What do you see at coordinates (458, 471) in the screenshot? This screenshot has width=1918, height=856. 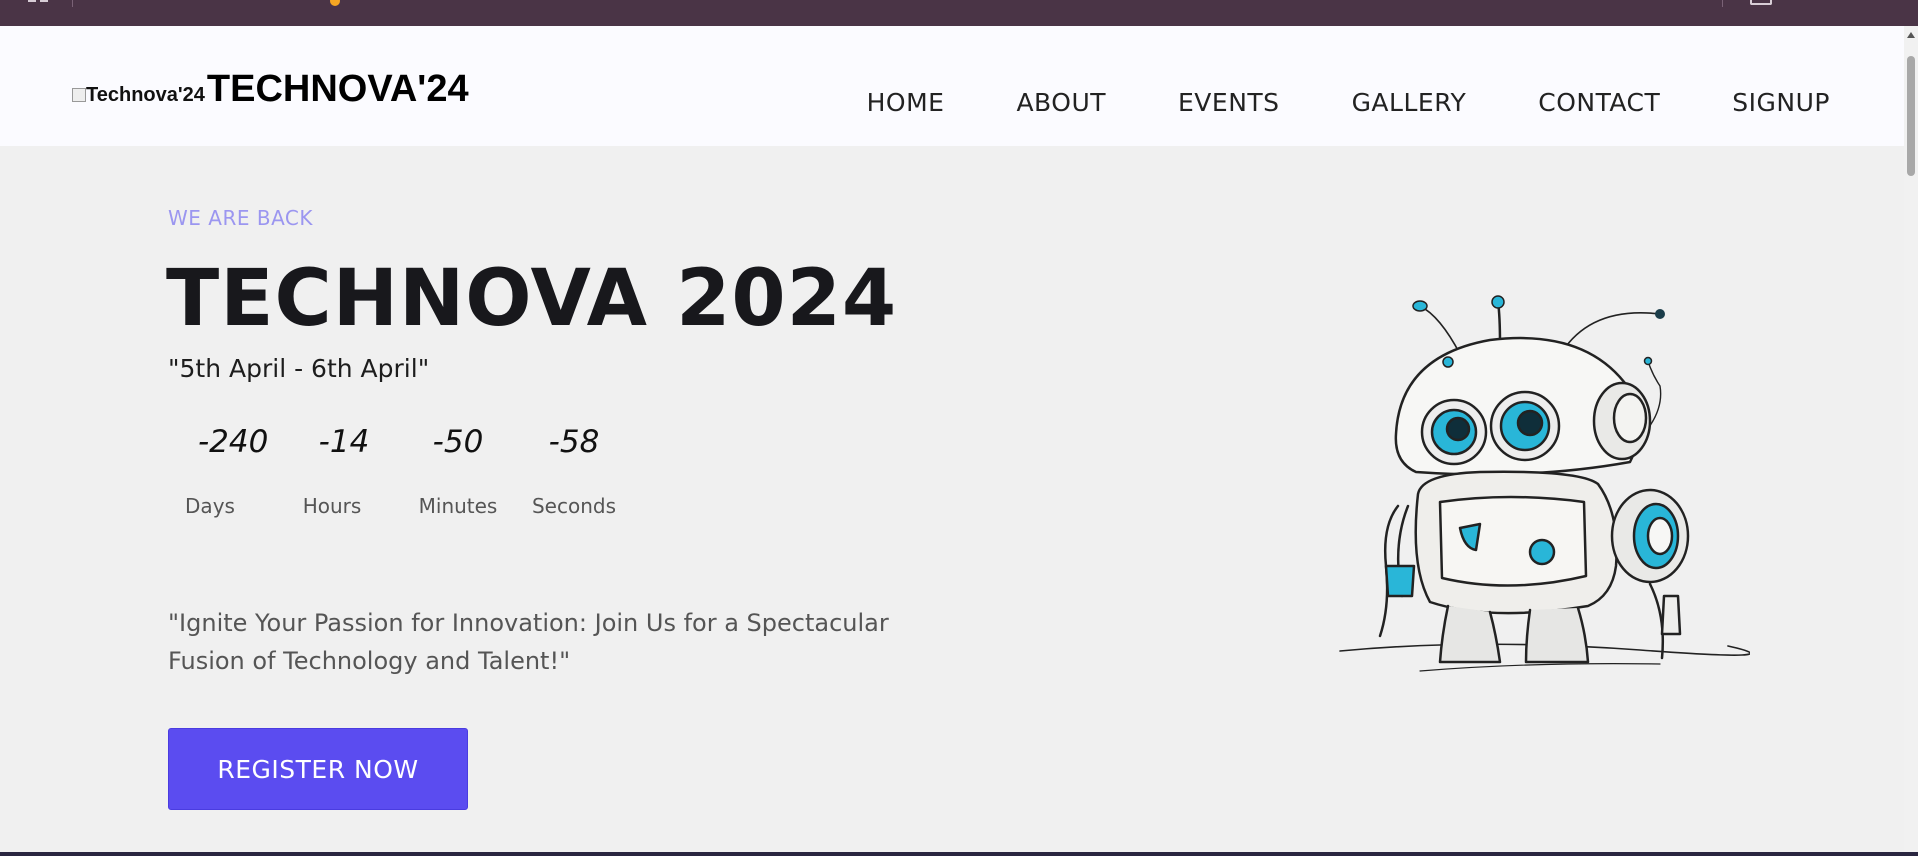 I see `countdown-minutes: -50 Minutes` at bounding box center [458, 471].